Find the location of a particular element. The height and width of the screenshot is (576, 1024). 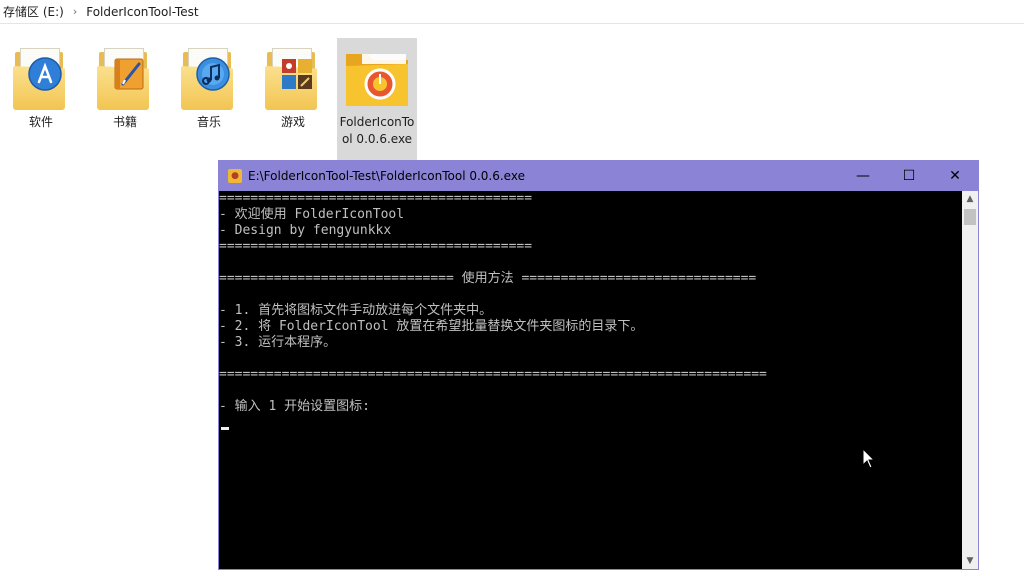

file-item-label: 游戏 is located at coordinates (292, 122).